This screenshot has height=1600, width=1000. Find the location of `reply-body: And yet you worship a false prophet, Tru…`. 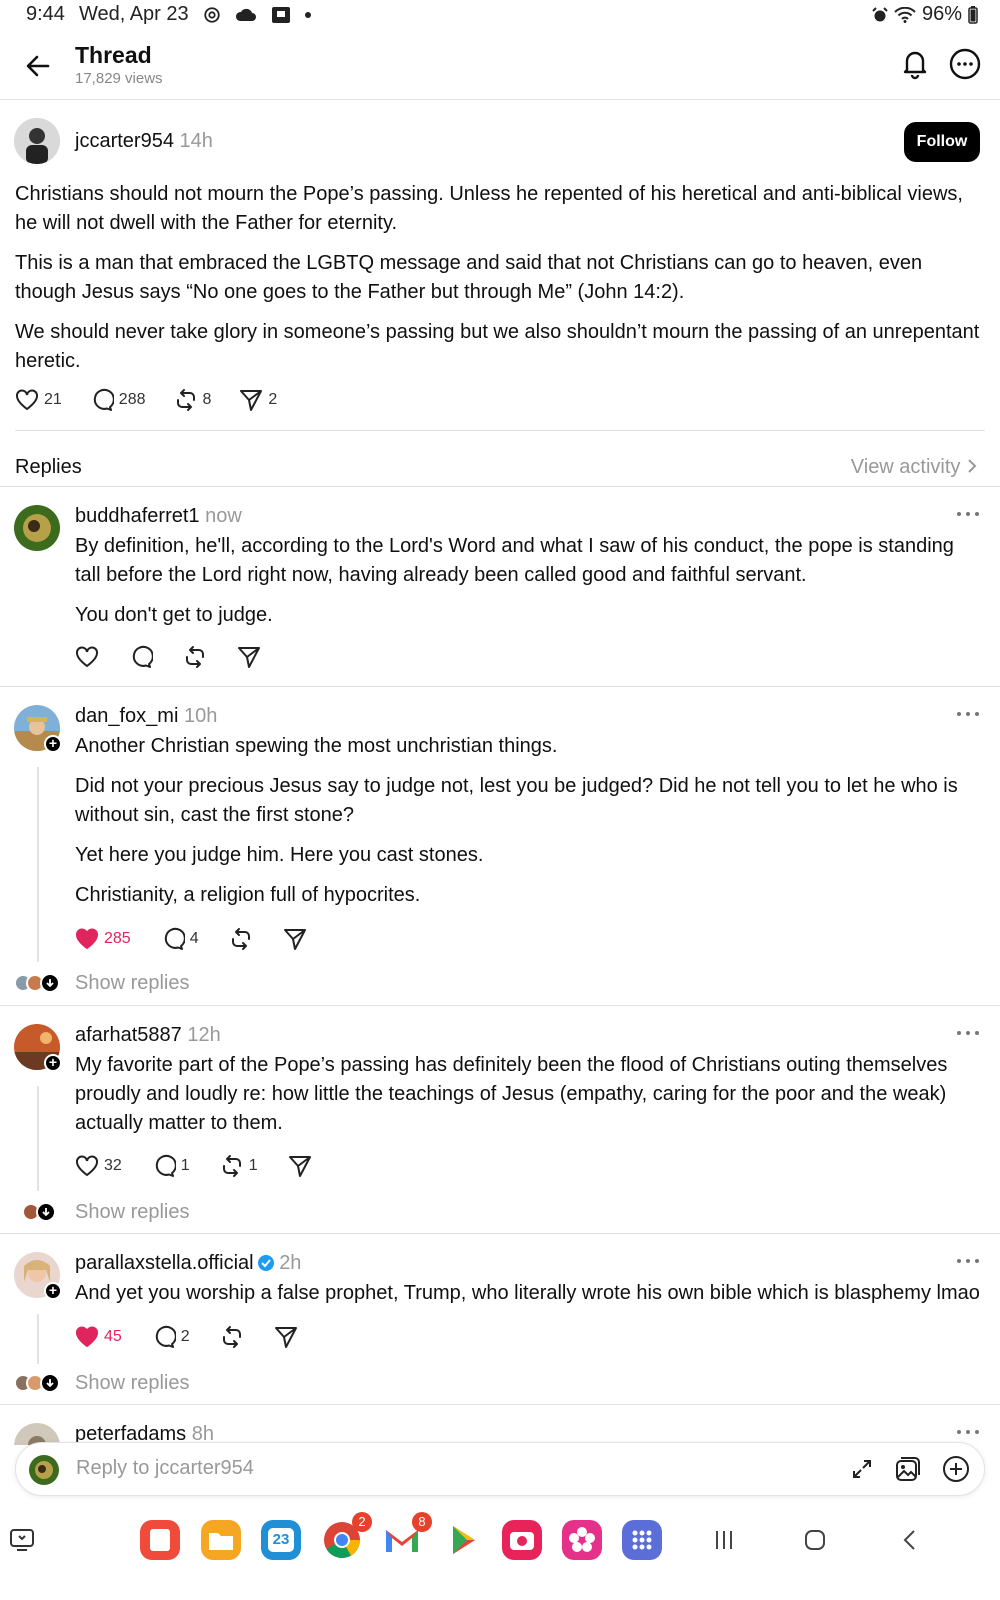

reply-body: And yet you worship a false prophet, Tru… is located at coordinates (532, 1299).